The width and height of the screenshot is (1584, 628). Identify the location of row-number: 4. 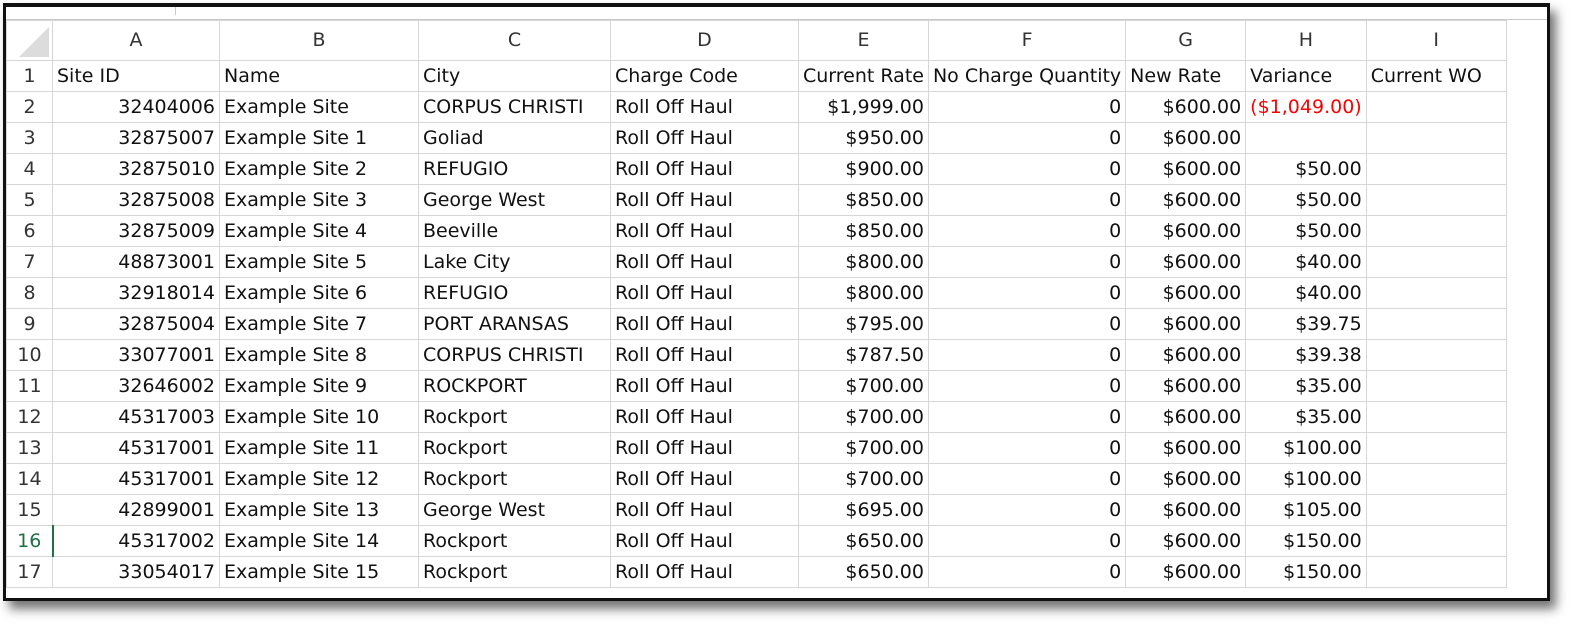
(29, 169).